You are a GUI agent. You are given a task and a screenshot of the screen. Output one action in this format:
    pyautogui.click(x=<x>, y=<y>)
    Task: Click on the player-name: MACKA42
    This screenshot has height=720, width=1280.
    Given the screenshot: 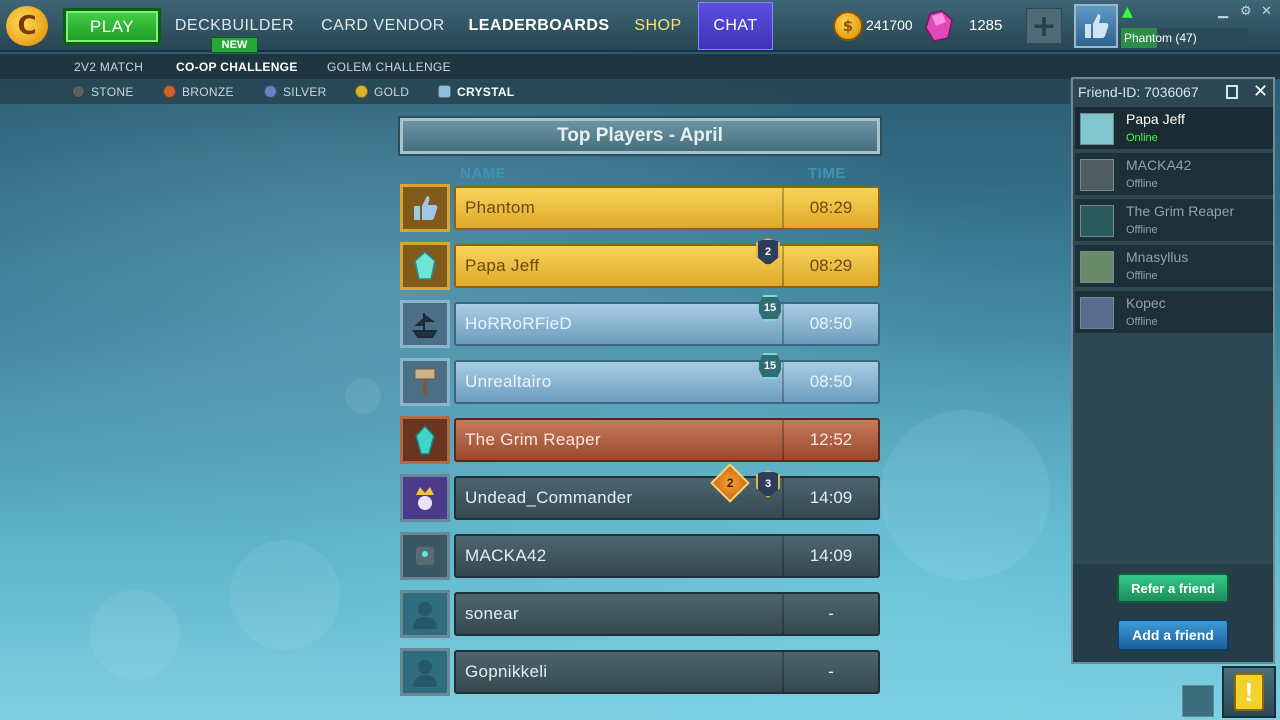 What is the action you would take?
    pyautogui.click(x=506, y=555)
    